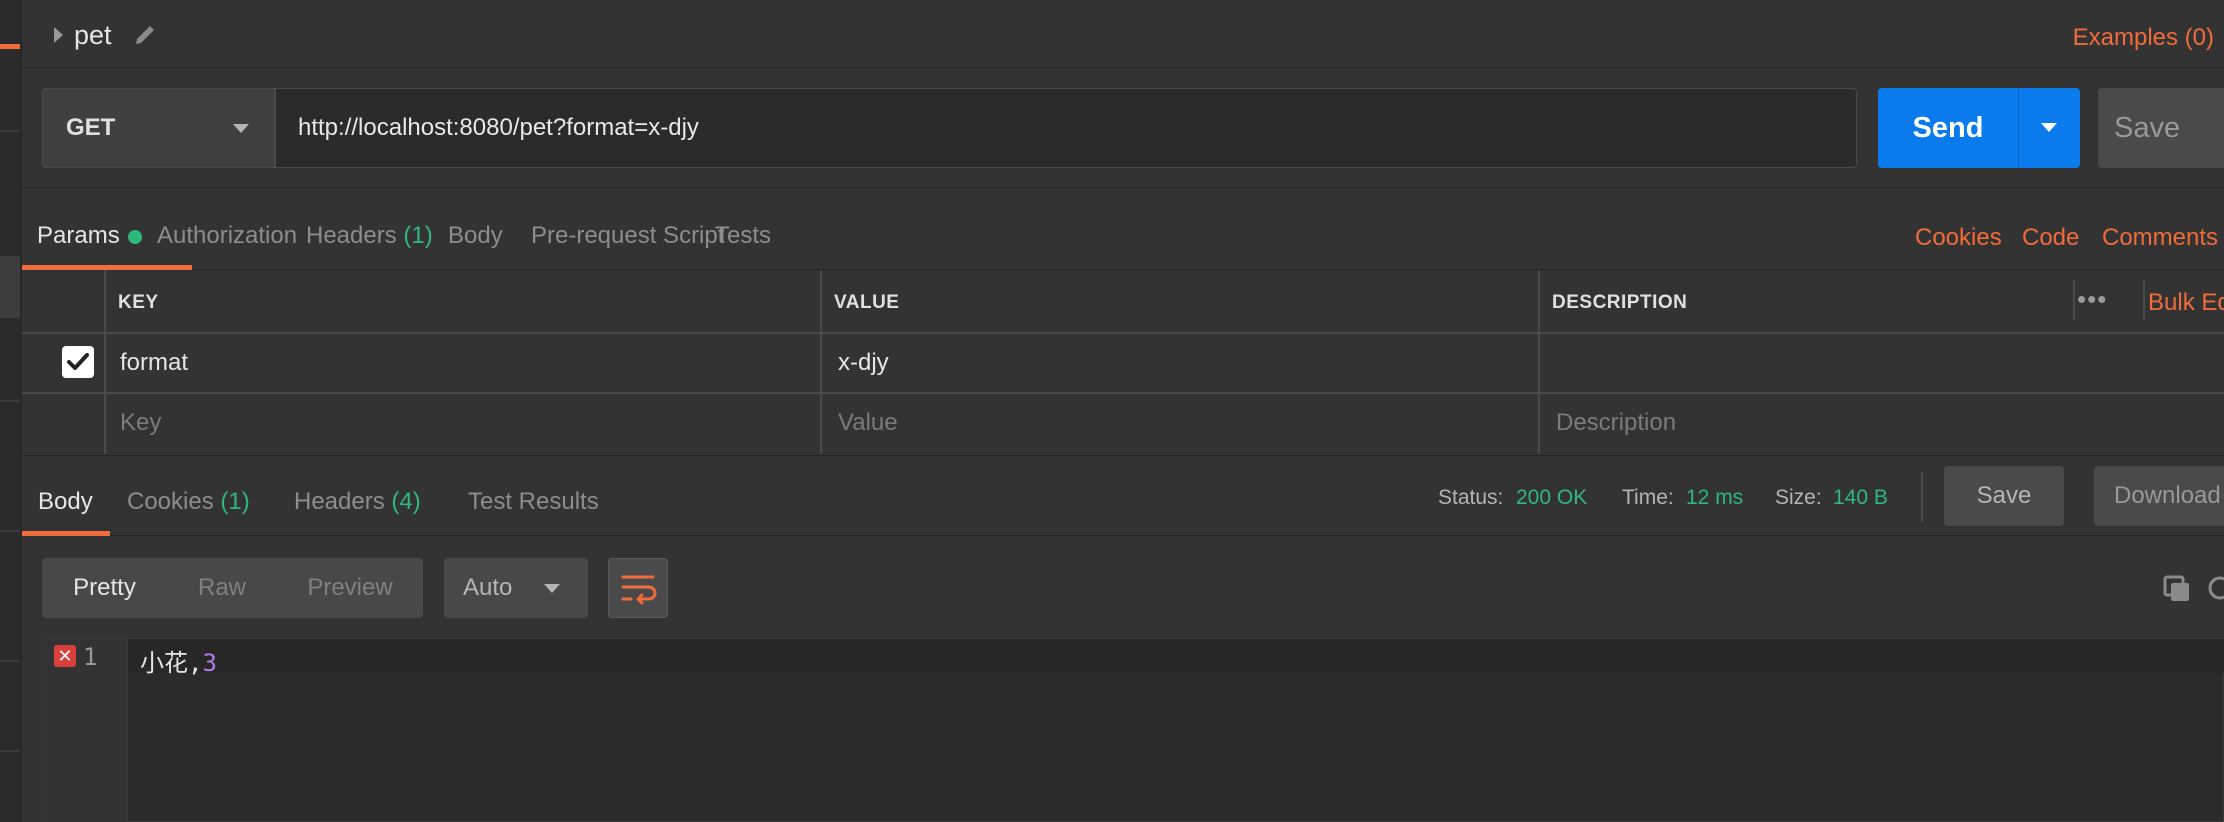 The width and height of the screenshot is (2224, 822). Describe the element at coordinates (227, 236) in the screenshot. I see `tab-authorization: Authorization` at that location.